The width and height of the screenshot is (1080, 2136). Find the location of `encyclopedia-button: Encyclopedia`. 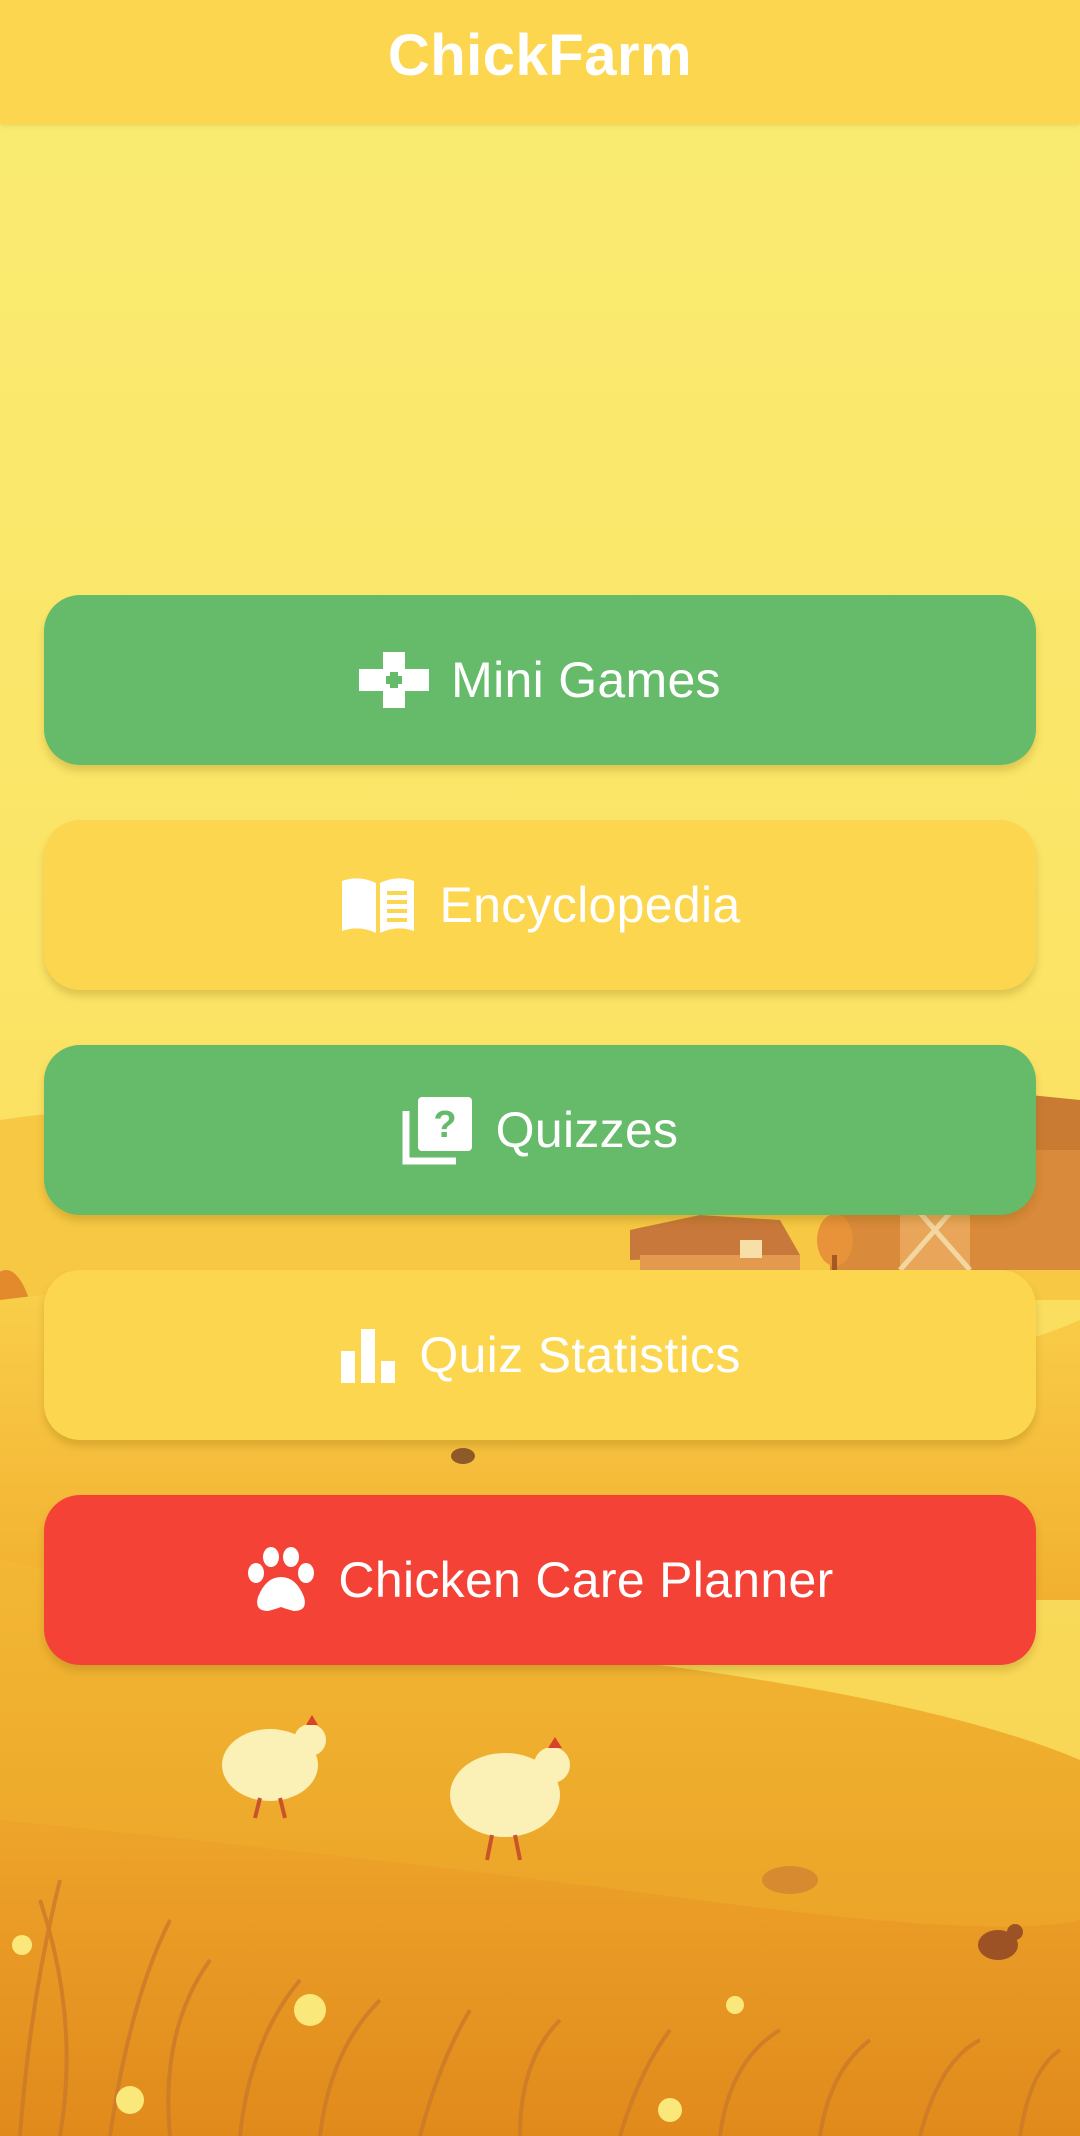

encyclopedia-button: Encyclopedia is located at coordinates (540, 905).